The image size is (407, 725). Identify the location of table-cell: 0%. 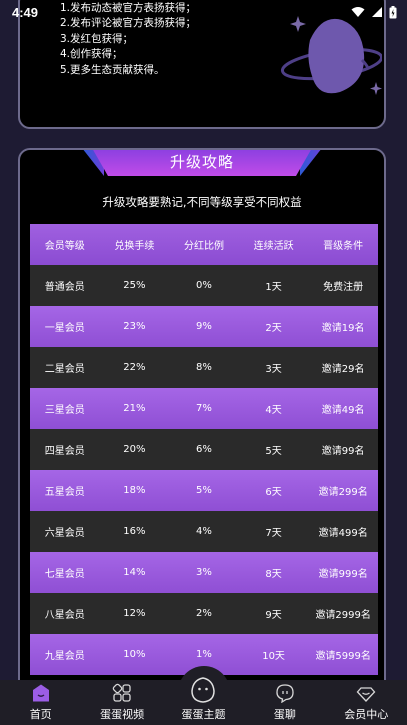
(204, 285).